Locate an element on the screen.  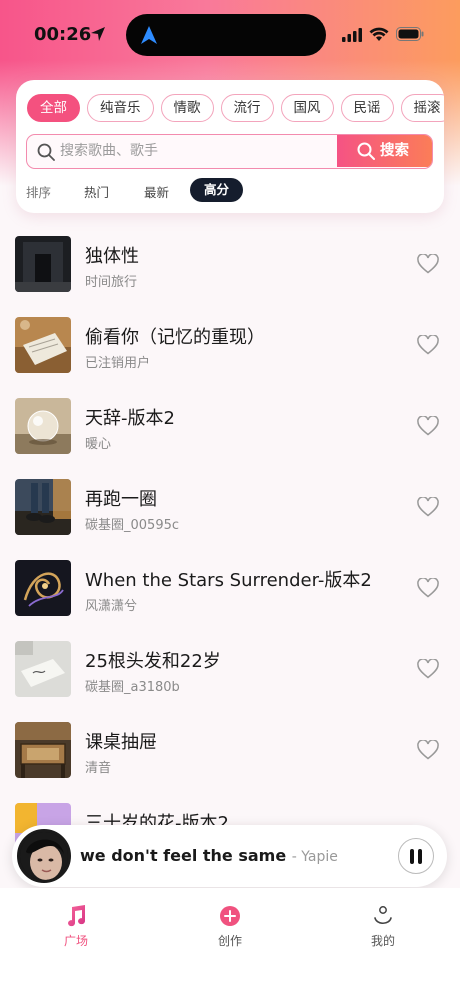
song-artist: 已注销用户 is located at coordinates (118, 363).